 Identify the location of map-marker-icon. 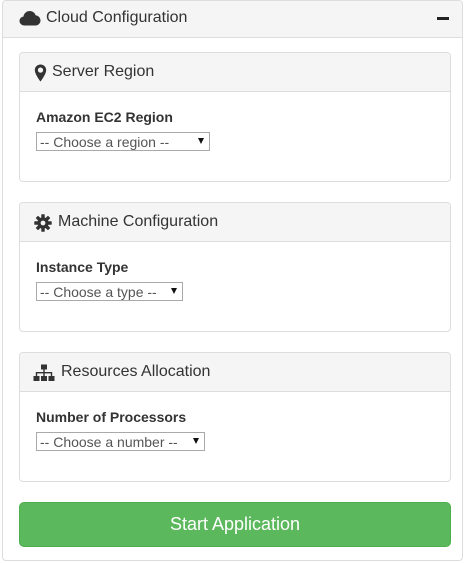
(43, 73).